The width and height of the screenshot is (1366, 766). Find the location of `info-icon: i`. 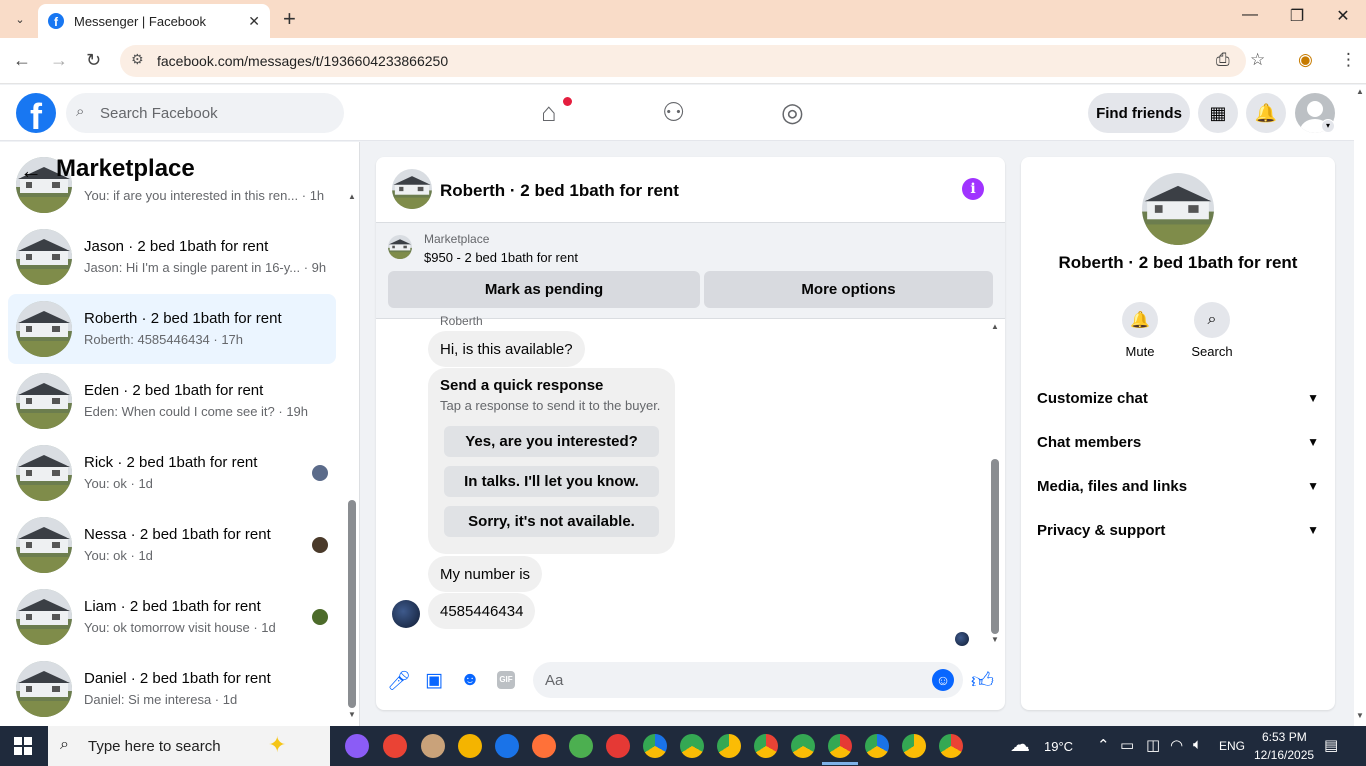

info-icon: i is located at coordinates (973, 189).